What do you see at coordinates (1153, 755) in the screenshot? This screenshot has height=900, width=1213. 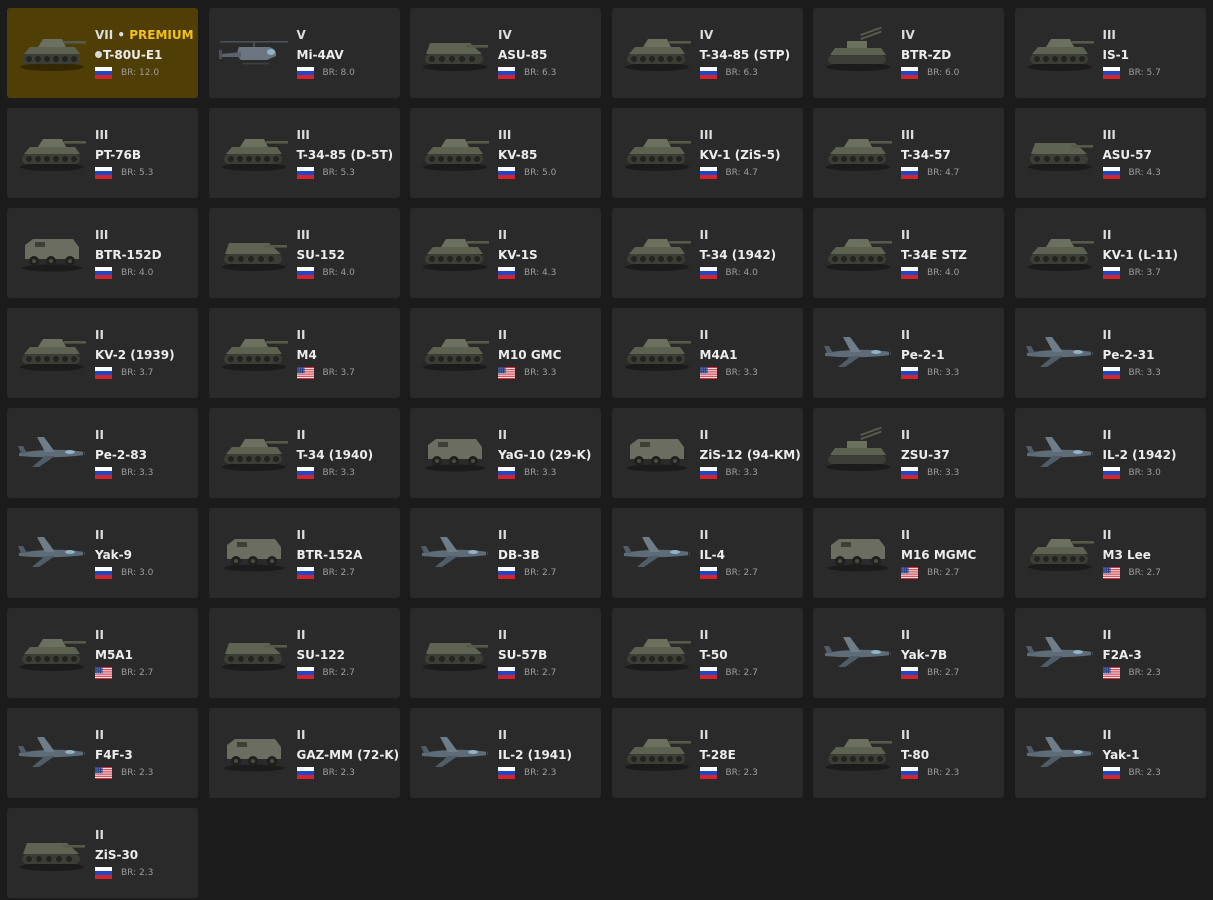 I see `vehicle-name-line: Yak-1` at bounding box center [1153, 755].